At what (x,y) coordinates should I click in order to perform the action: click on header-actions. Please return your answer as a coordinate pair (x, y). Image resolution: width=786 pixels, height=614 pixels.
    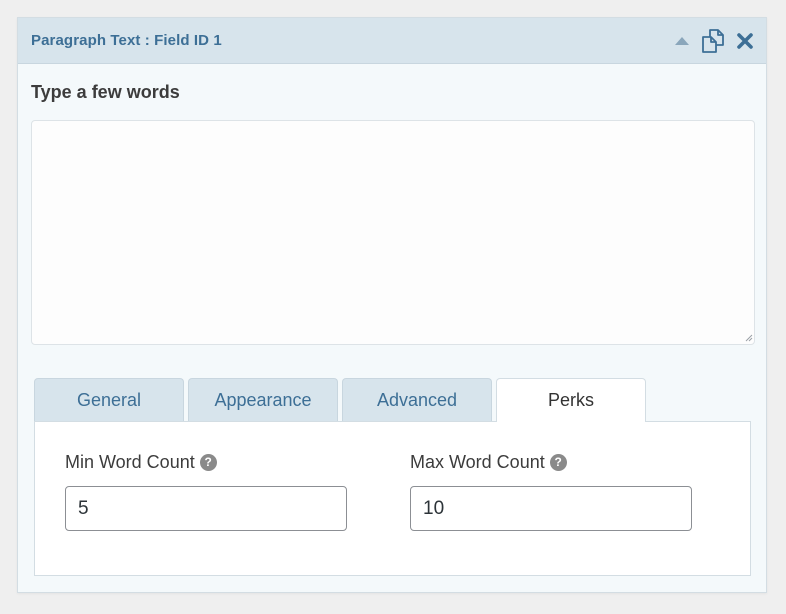
    Looking at the image, I should click on (714, 41).